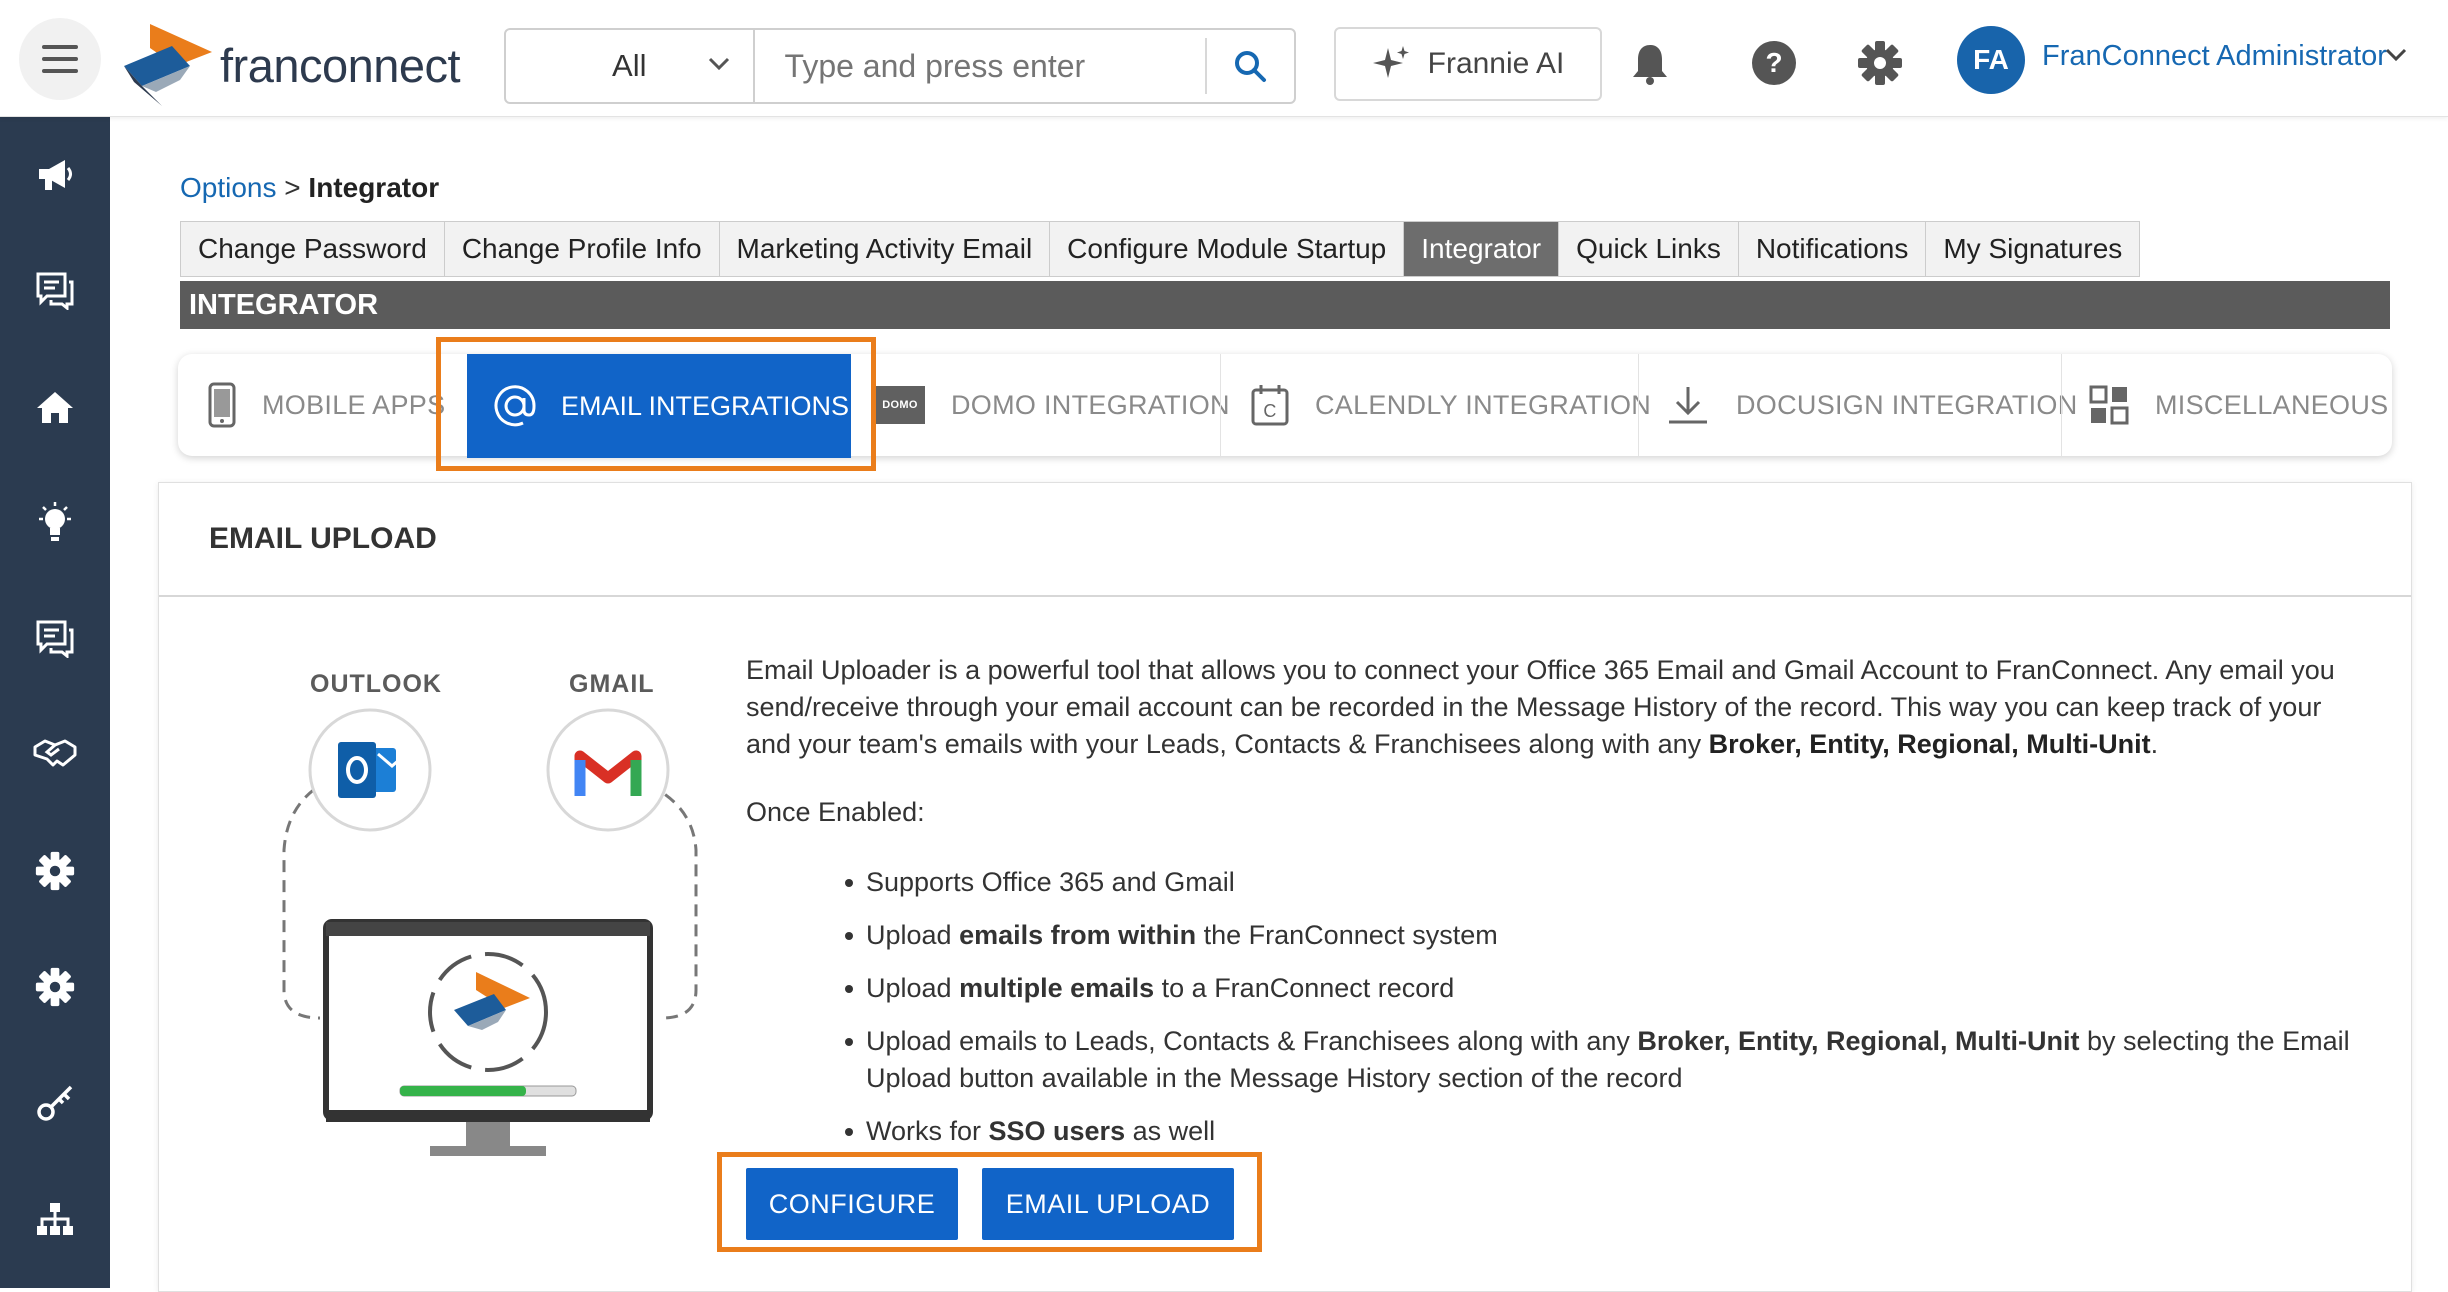 Image resolution: width=2448 pixels, height=1292 pixels. I want to click on chat-icon, so click(55, 291).